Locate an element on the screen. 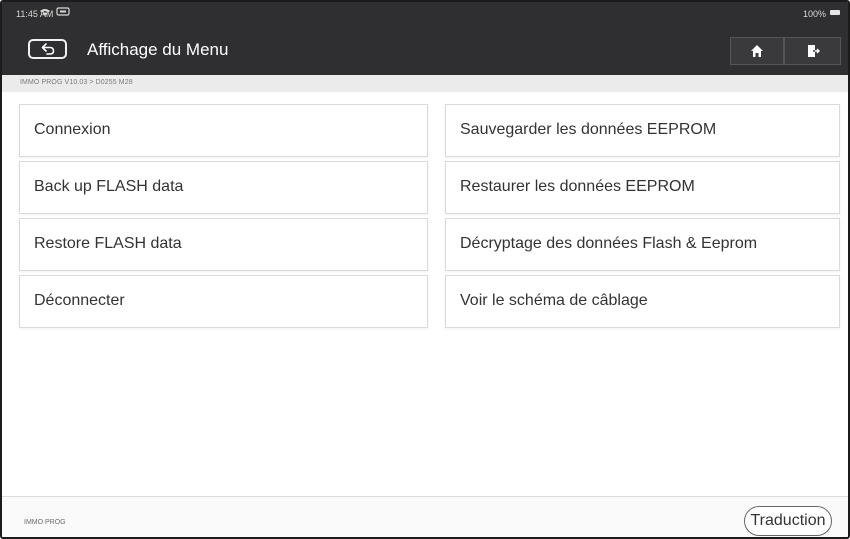  menu-item-save-eeprom: Sauvegarder les données EEPROM is located at coordinates (642, 130).